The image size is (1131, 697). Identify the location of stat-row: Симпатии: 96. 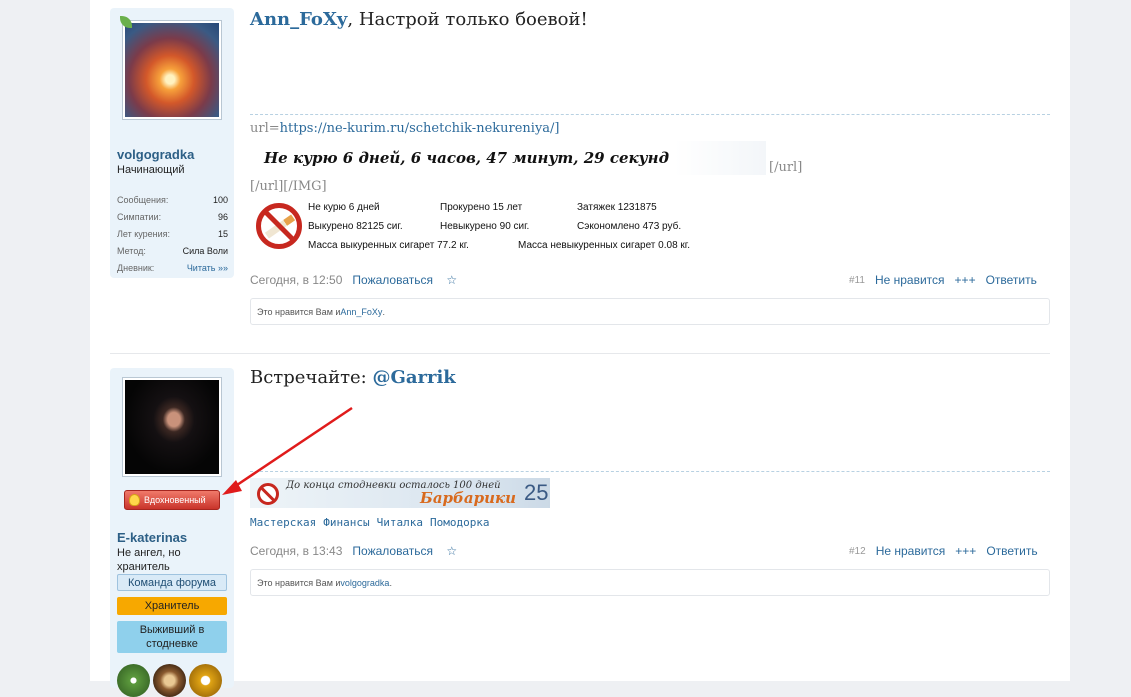
(172, 216).